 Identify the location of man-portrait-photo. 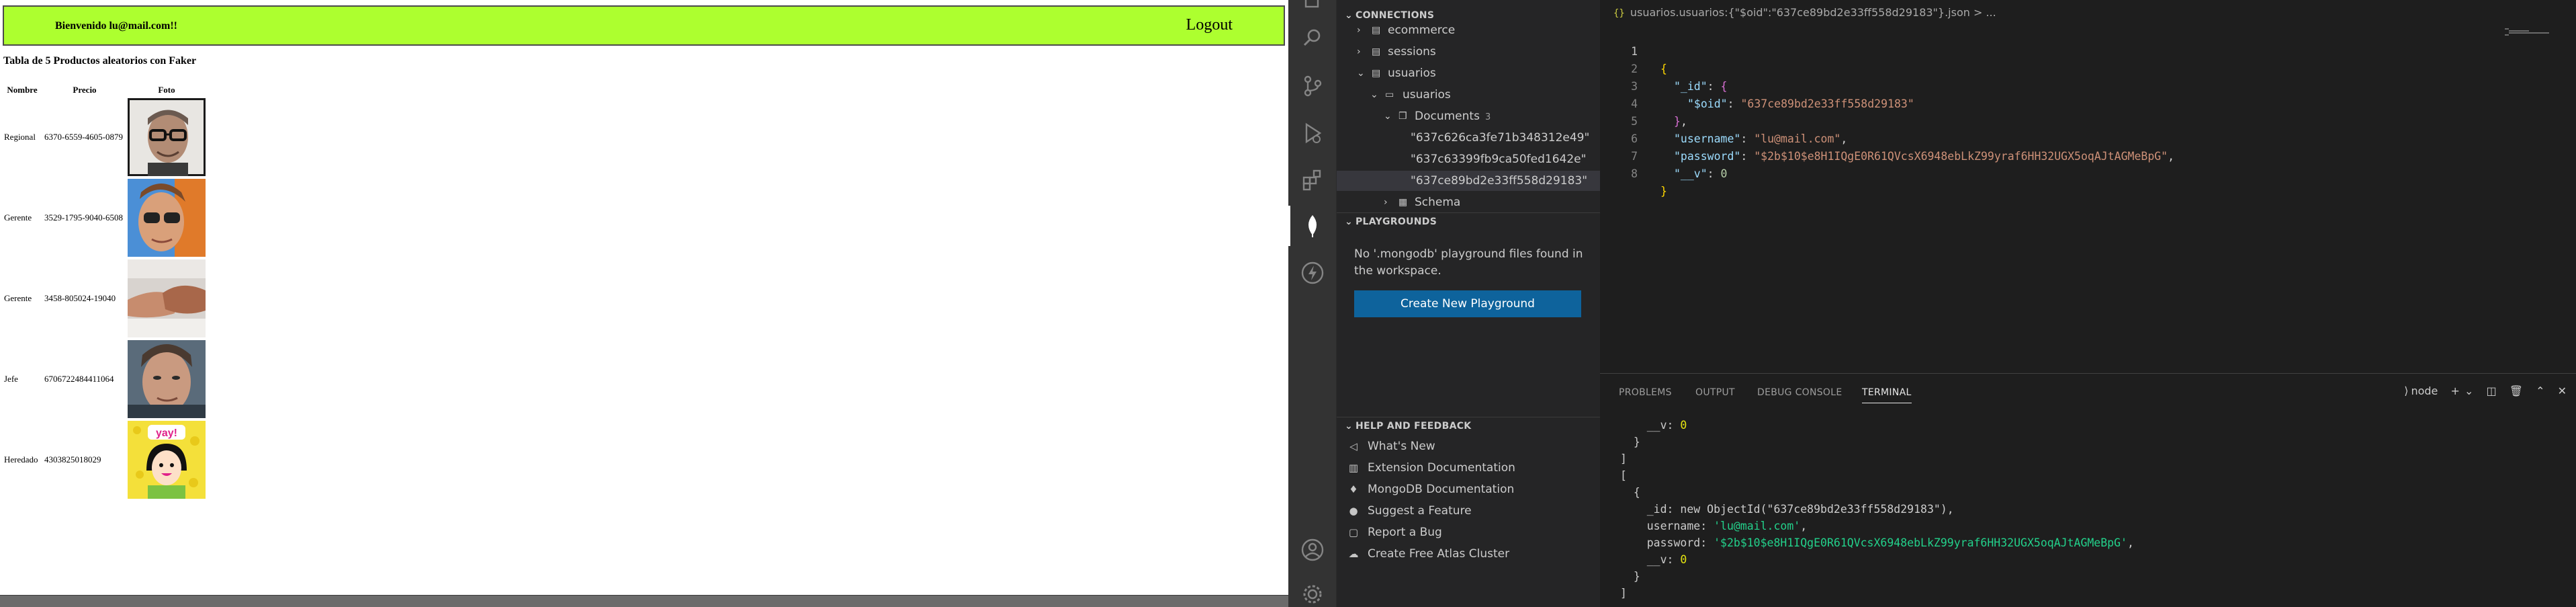
(167, 379).